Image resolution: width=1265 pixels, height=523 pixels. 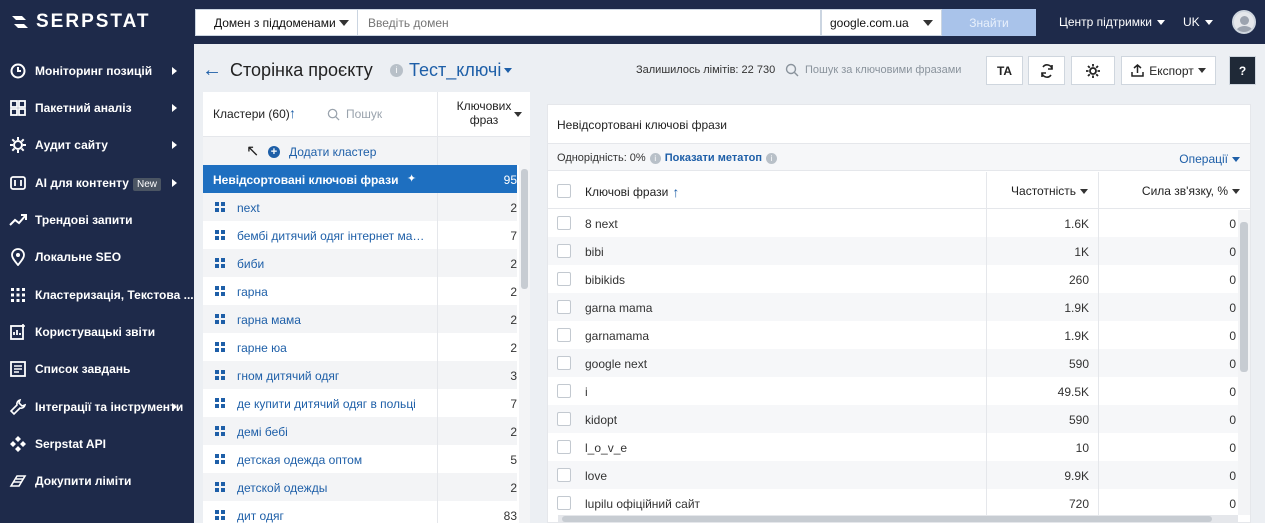 I want to click on column-header-keywords: Ключові фрази ↑, so click(x=632, y=192).